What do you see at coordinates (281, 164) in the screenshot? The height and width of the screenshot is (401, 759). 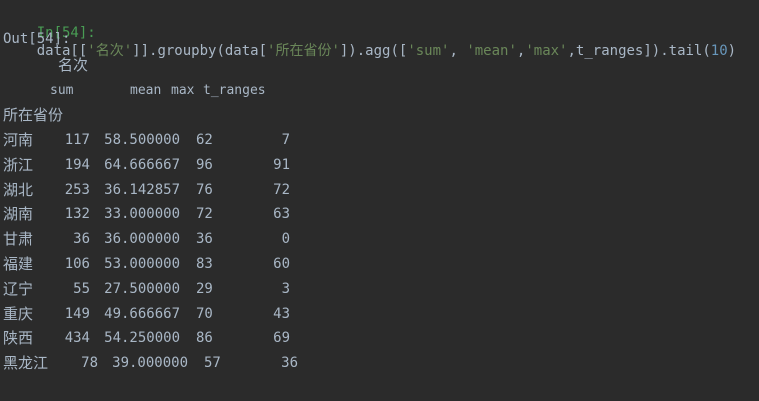 I see `cell-t-ranges: 91` at bounding box center [281, 164].